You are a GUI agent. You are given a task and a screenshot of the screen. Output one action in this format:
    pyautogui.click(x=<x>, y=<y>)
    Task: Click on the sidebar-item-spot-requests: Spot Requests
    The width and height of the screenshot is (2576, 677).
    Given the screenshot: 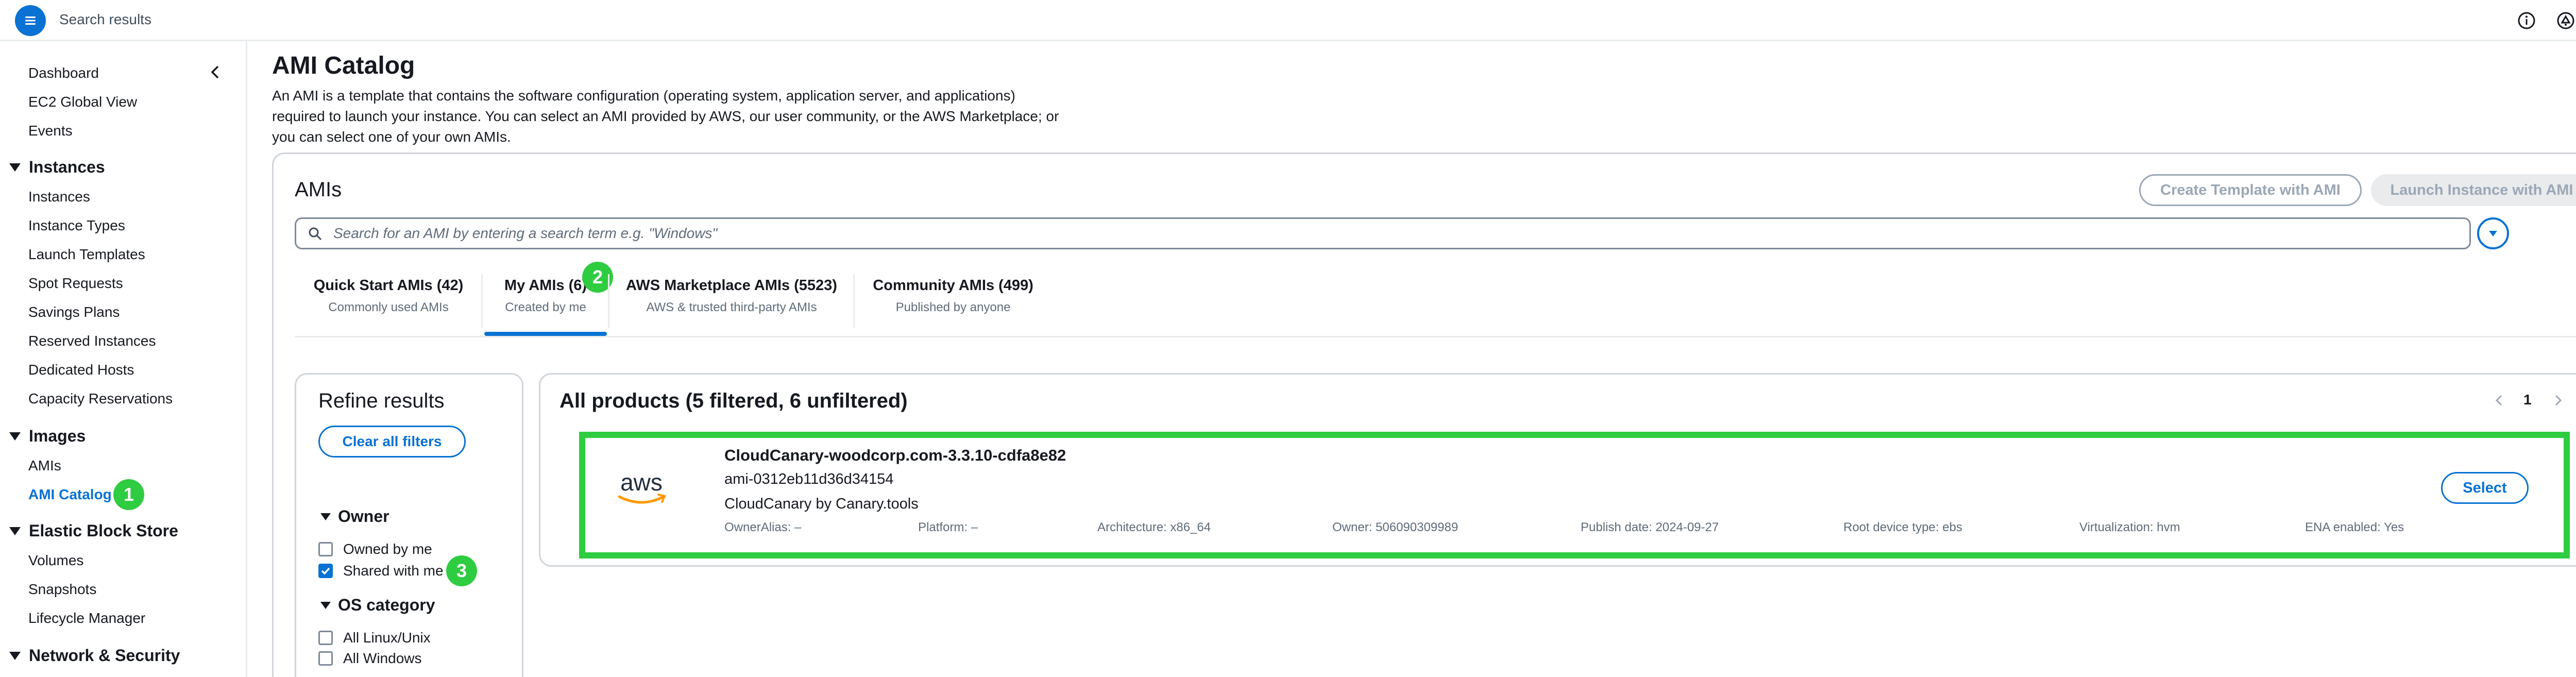 What is the action you would take?
    pyautogui.click(x=75, y=283)
    